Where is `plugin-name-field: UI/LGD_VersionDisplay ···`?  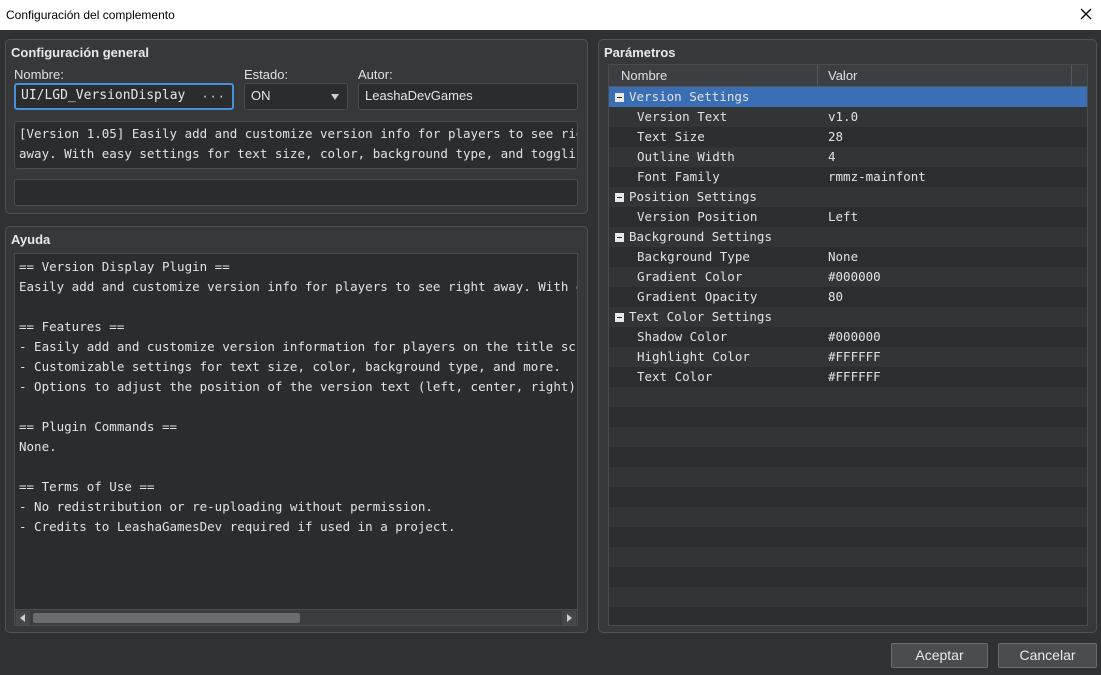 plugin-name-field: UI/LGD_VersionDisplay ··· is located at coordinates (124, 96).